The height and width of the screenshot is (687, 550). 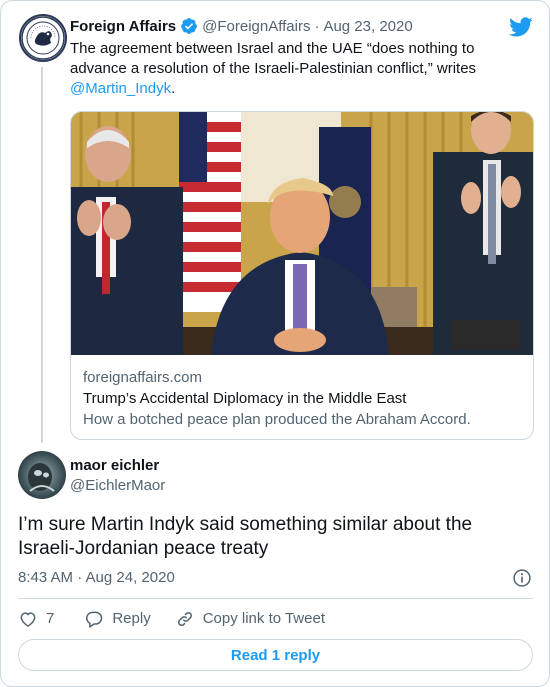 I want to click on reply-author-name: maor eichler, so click(x=114, y=465).